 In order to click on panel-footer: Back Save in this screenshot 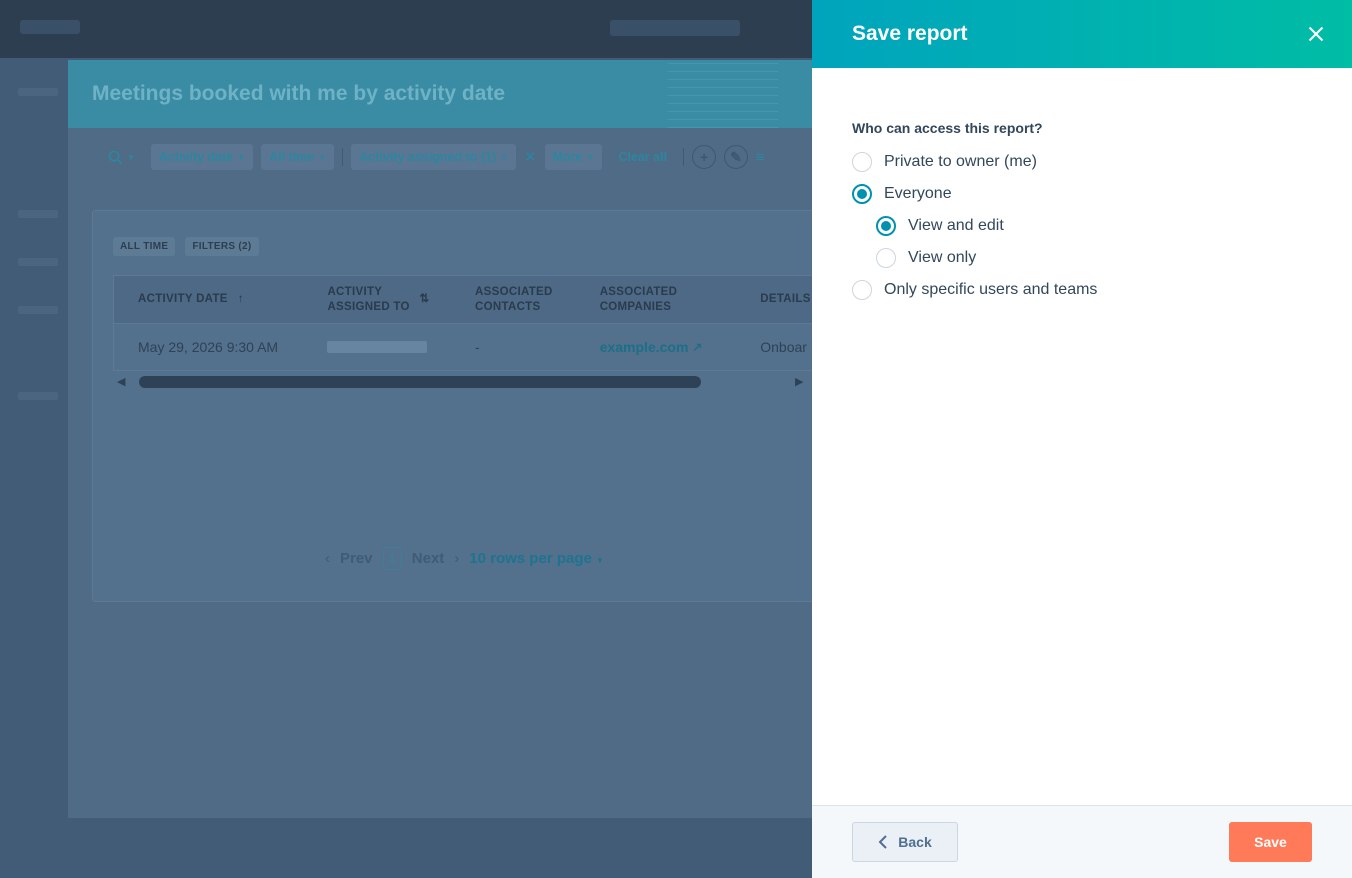, I will do `click(1082, 841)`.